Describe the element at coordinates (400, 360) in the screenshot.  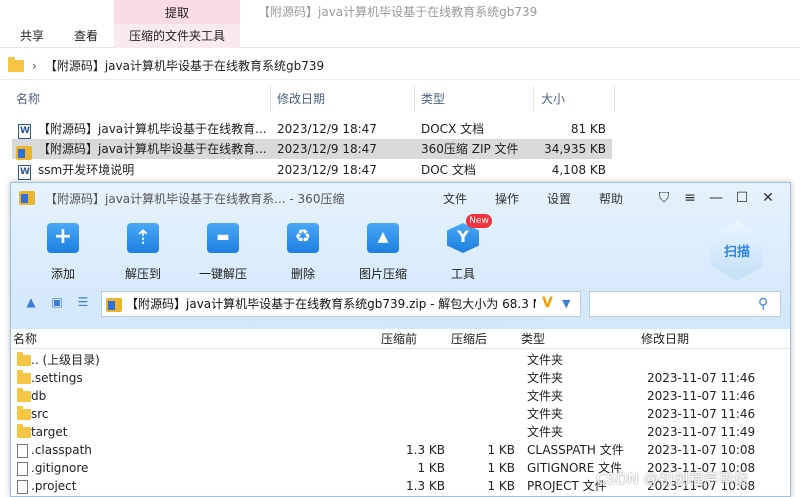
I see `list-item: .. (上级目录) 文件夹` at that location.